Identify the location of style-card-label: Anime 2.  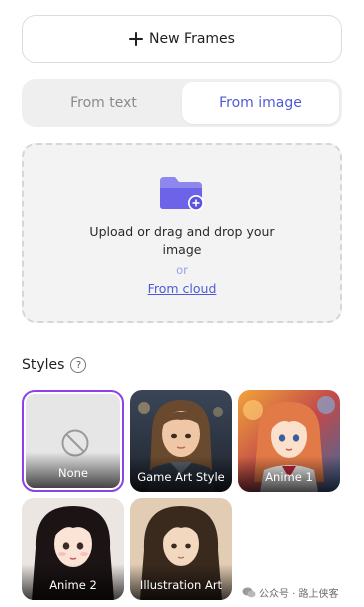
(73, 582).